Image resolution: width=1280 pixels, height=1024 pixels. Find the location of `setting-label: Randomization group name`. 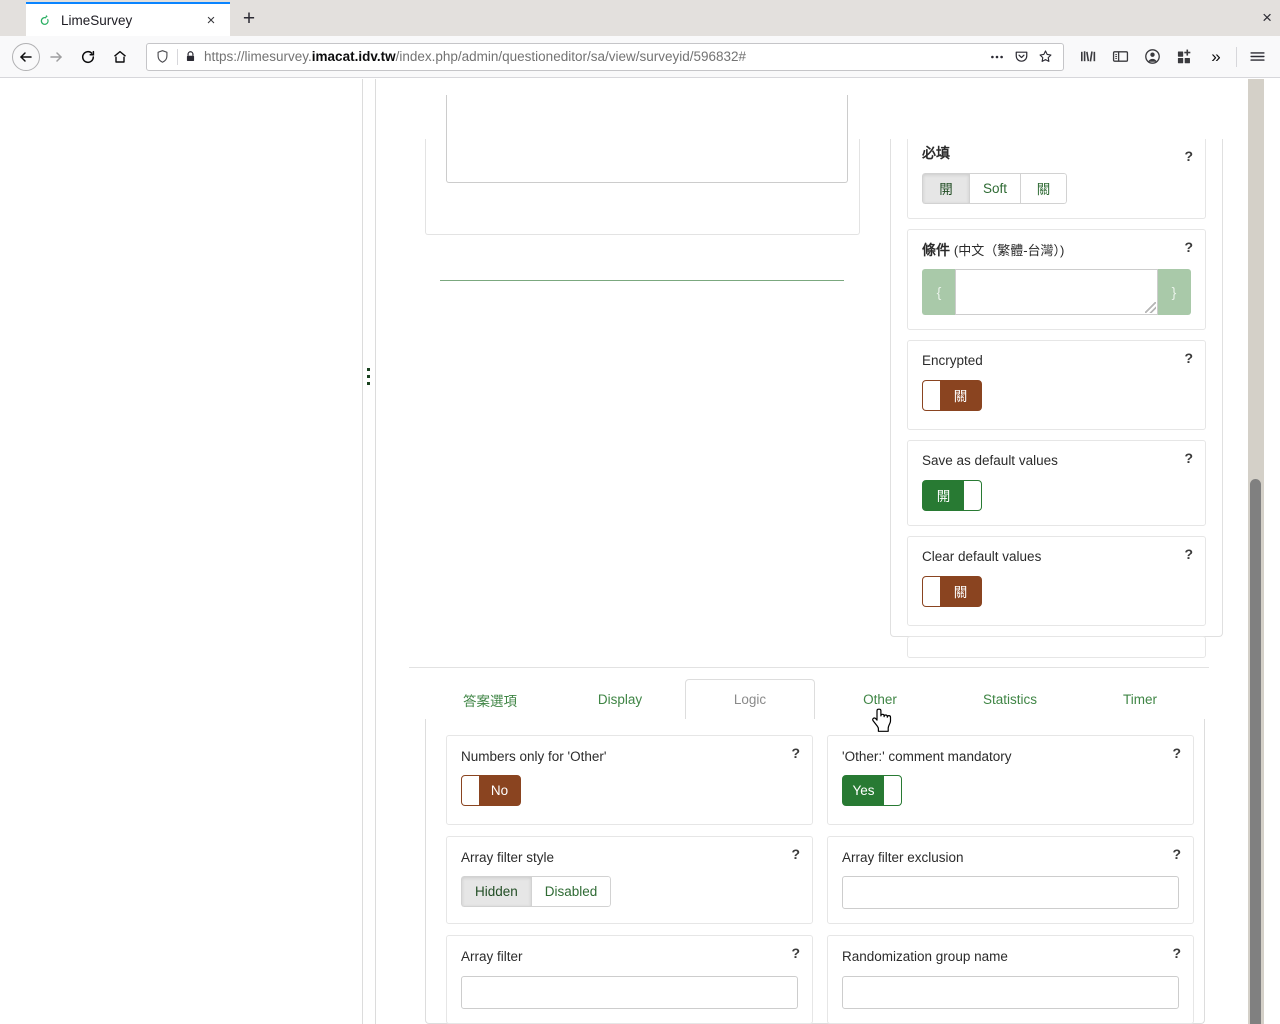

setting-label: Randomization group name is located at coordinates (925, 957).